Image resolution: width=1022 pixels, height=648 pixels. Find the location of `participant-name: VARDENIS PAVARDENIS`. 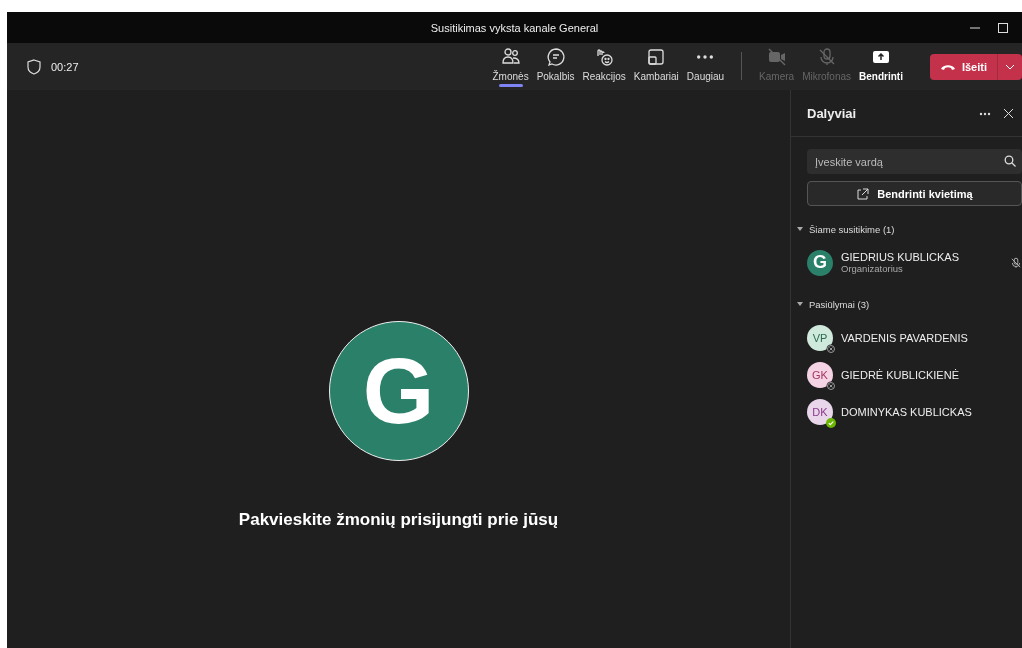

participant-name: VARDENIS PAVARDENIS is located at coordinates (905, 337).